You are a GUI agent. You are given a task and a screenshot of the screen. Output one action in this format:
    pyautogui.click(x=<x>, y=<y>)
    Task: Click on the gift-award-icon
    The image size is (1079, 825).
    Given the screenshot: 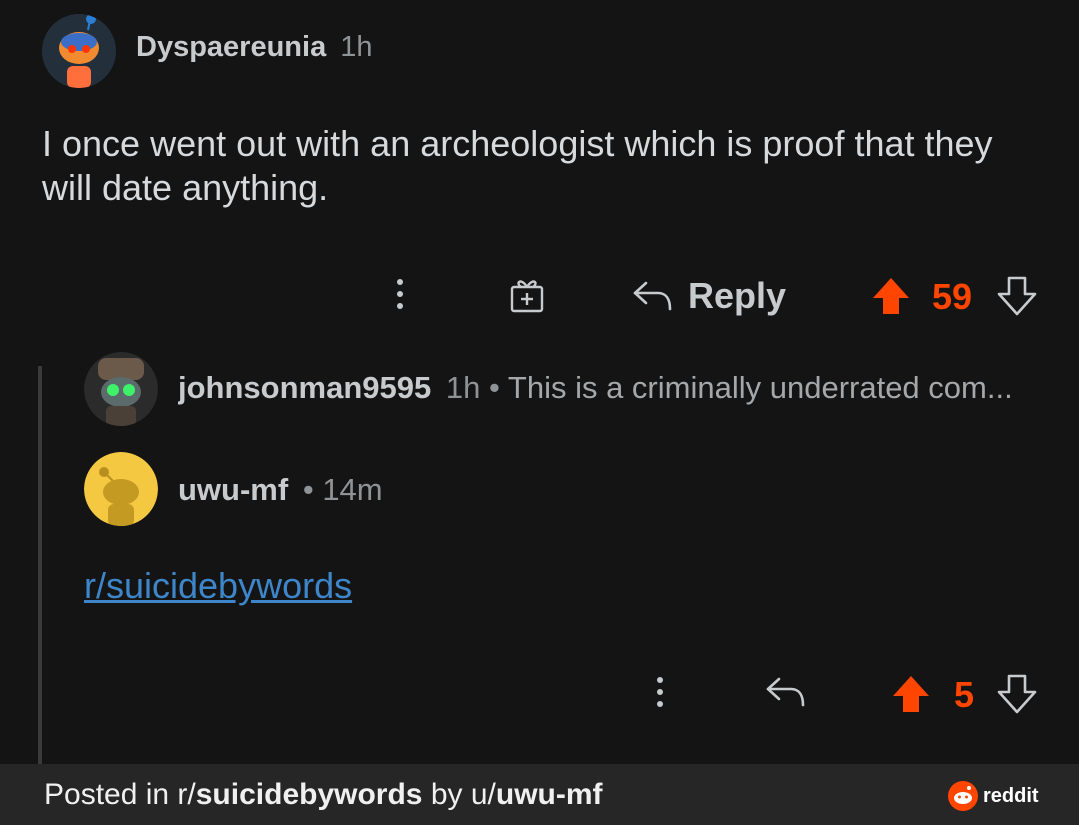 What is the action you would take?
    pyautogui.click(x=527, y=296)
    